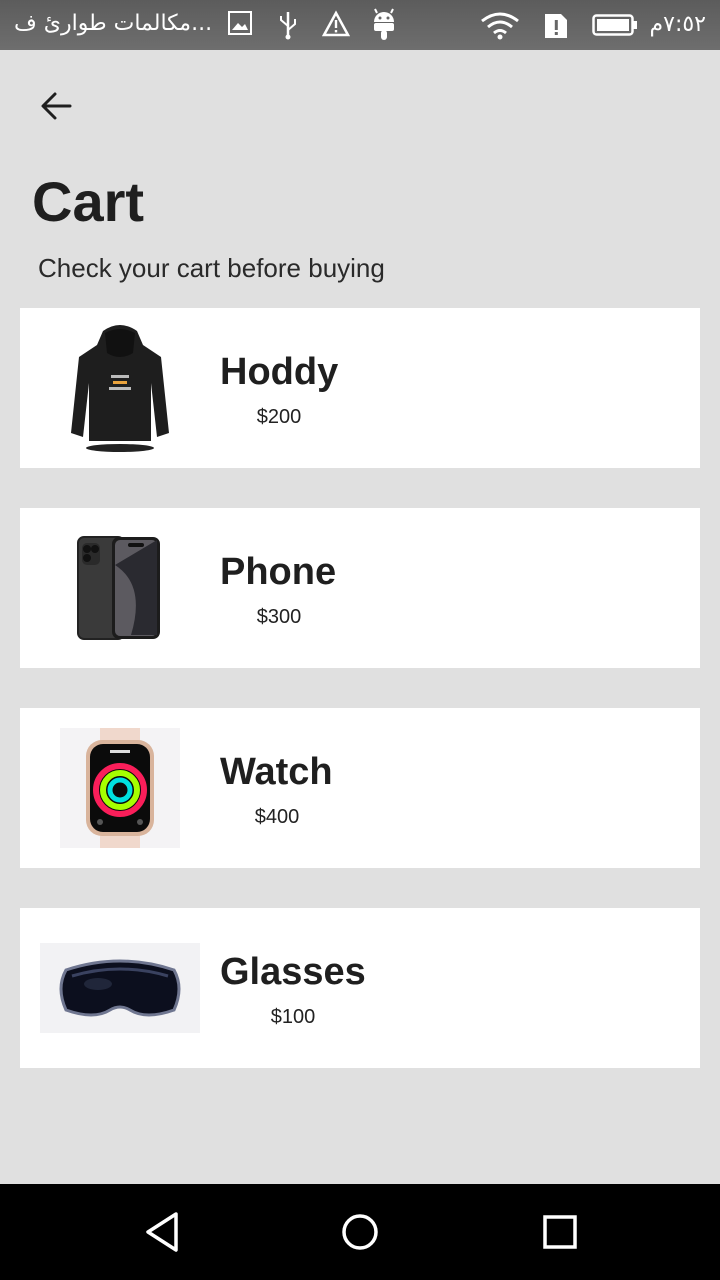 The image size is (720, 1280). What do you see at coordinates (120, 388) in the screenshot?
I see `hoodie-image` at bounding box center [120, 388].